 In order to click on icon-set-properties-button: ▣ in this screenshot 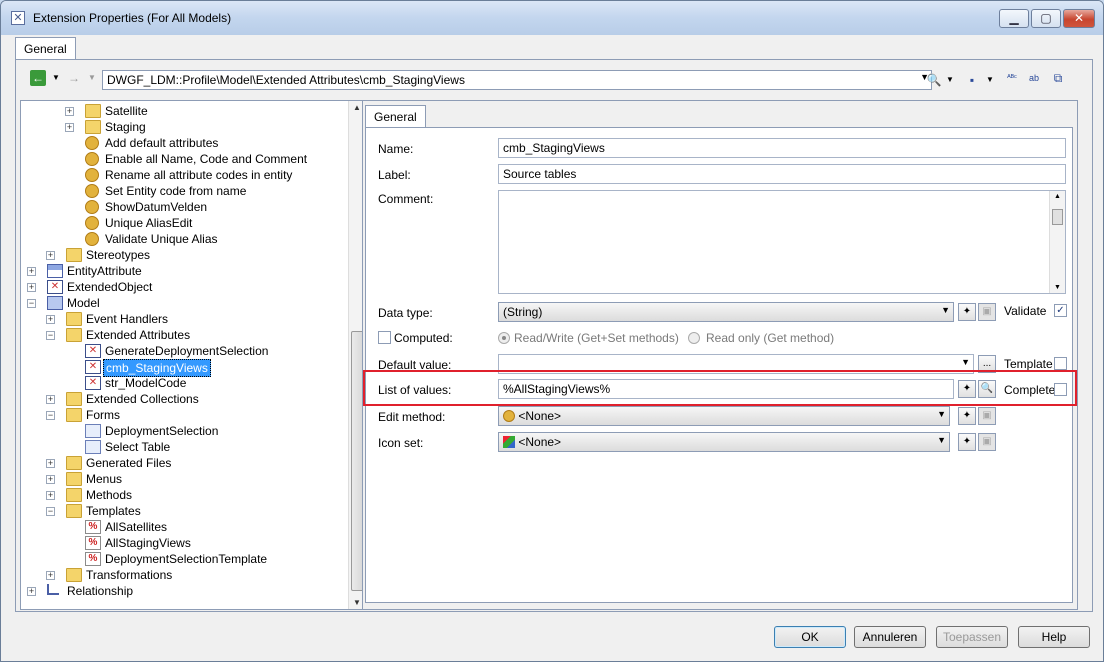, I will do `click(987, 442)`.